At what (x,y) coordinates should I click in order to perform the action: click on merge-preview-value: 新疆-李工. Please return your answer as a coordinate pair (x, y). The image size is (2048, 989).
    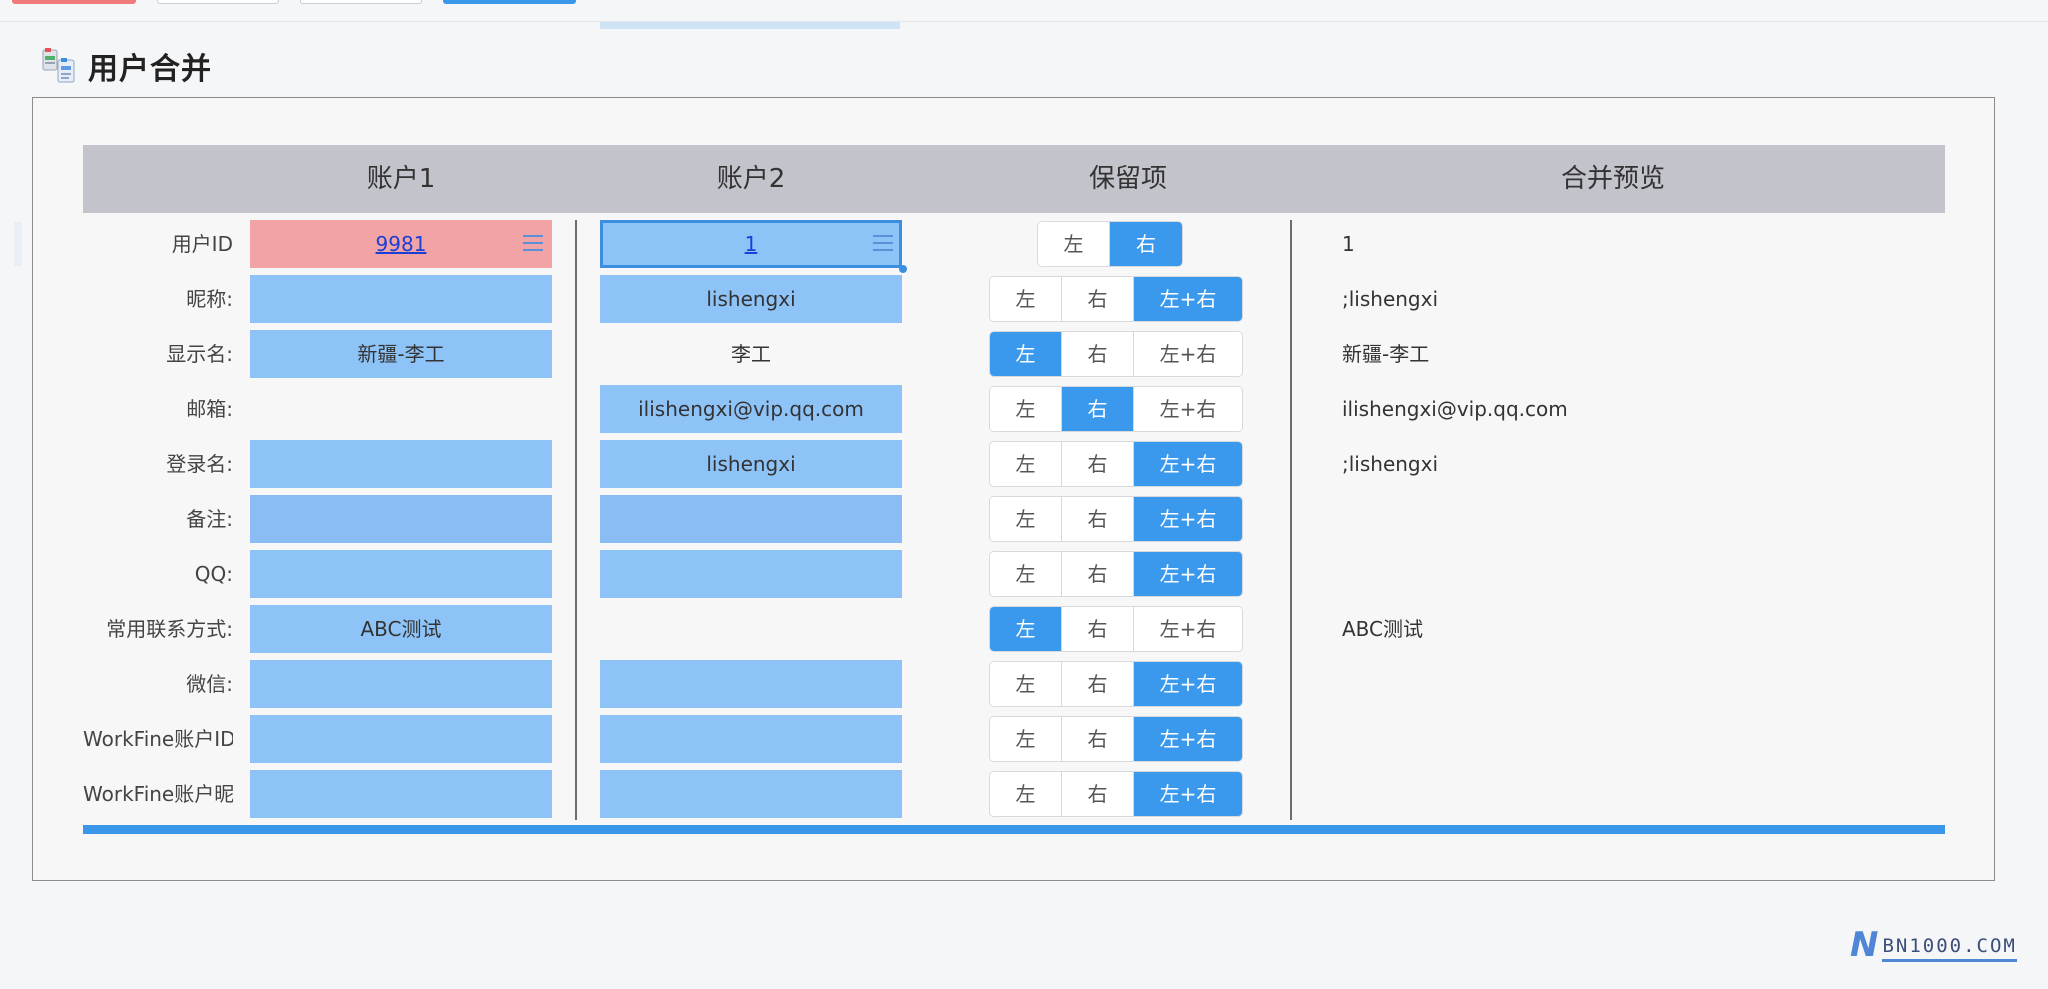
    Looking at the image, I should click on (1386, 354).